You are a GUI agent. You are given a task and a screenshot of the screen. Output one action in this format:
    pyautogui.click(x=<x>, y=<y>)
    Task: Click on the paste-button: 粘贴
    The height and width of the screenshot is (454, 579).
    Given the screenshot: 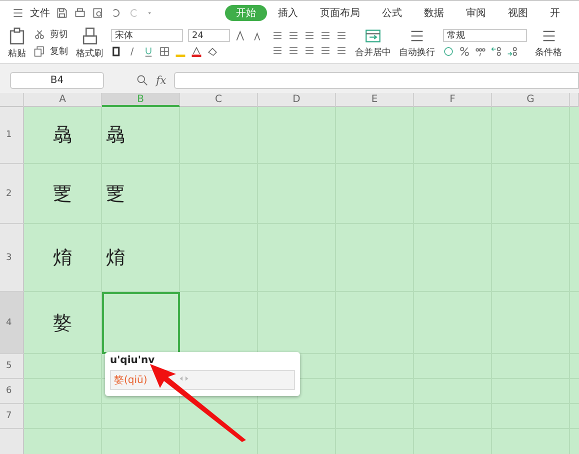 What is the action you would take?
    pyautogui.click(x=17, y=53)
    